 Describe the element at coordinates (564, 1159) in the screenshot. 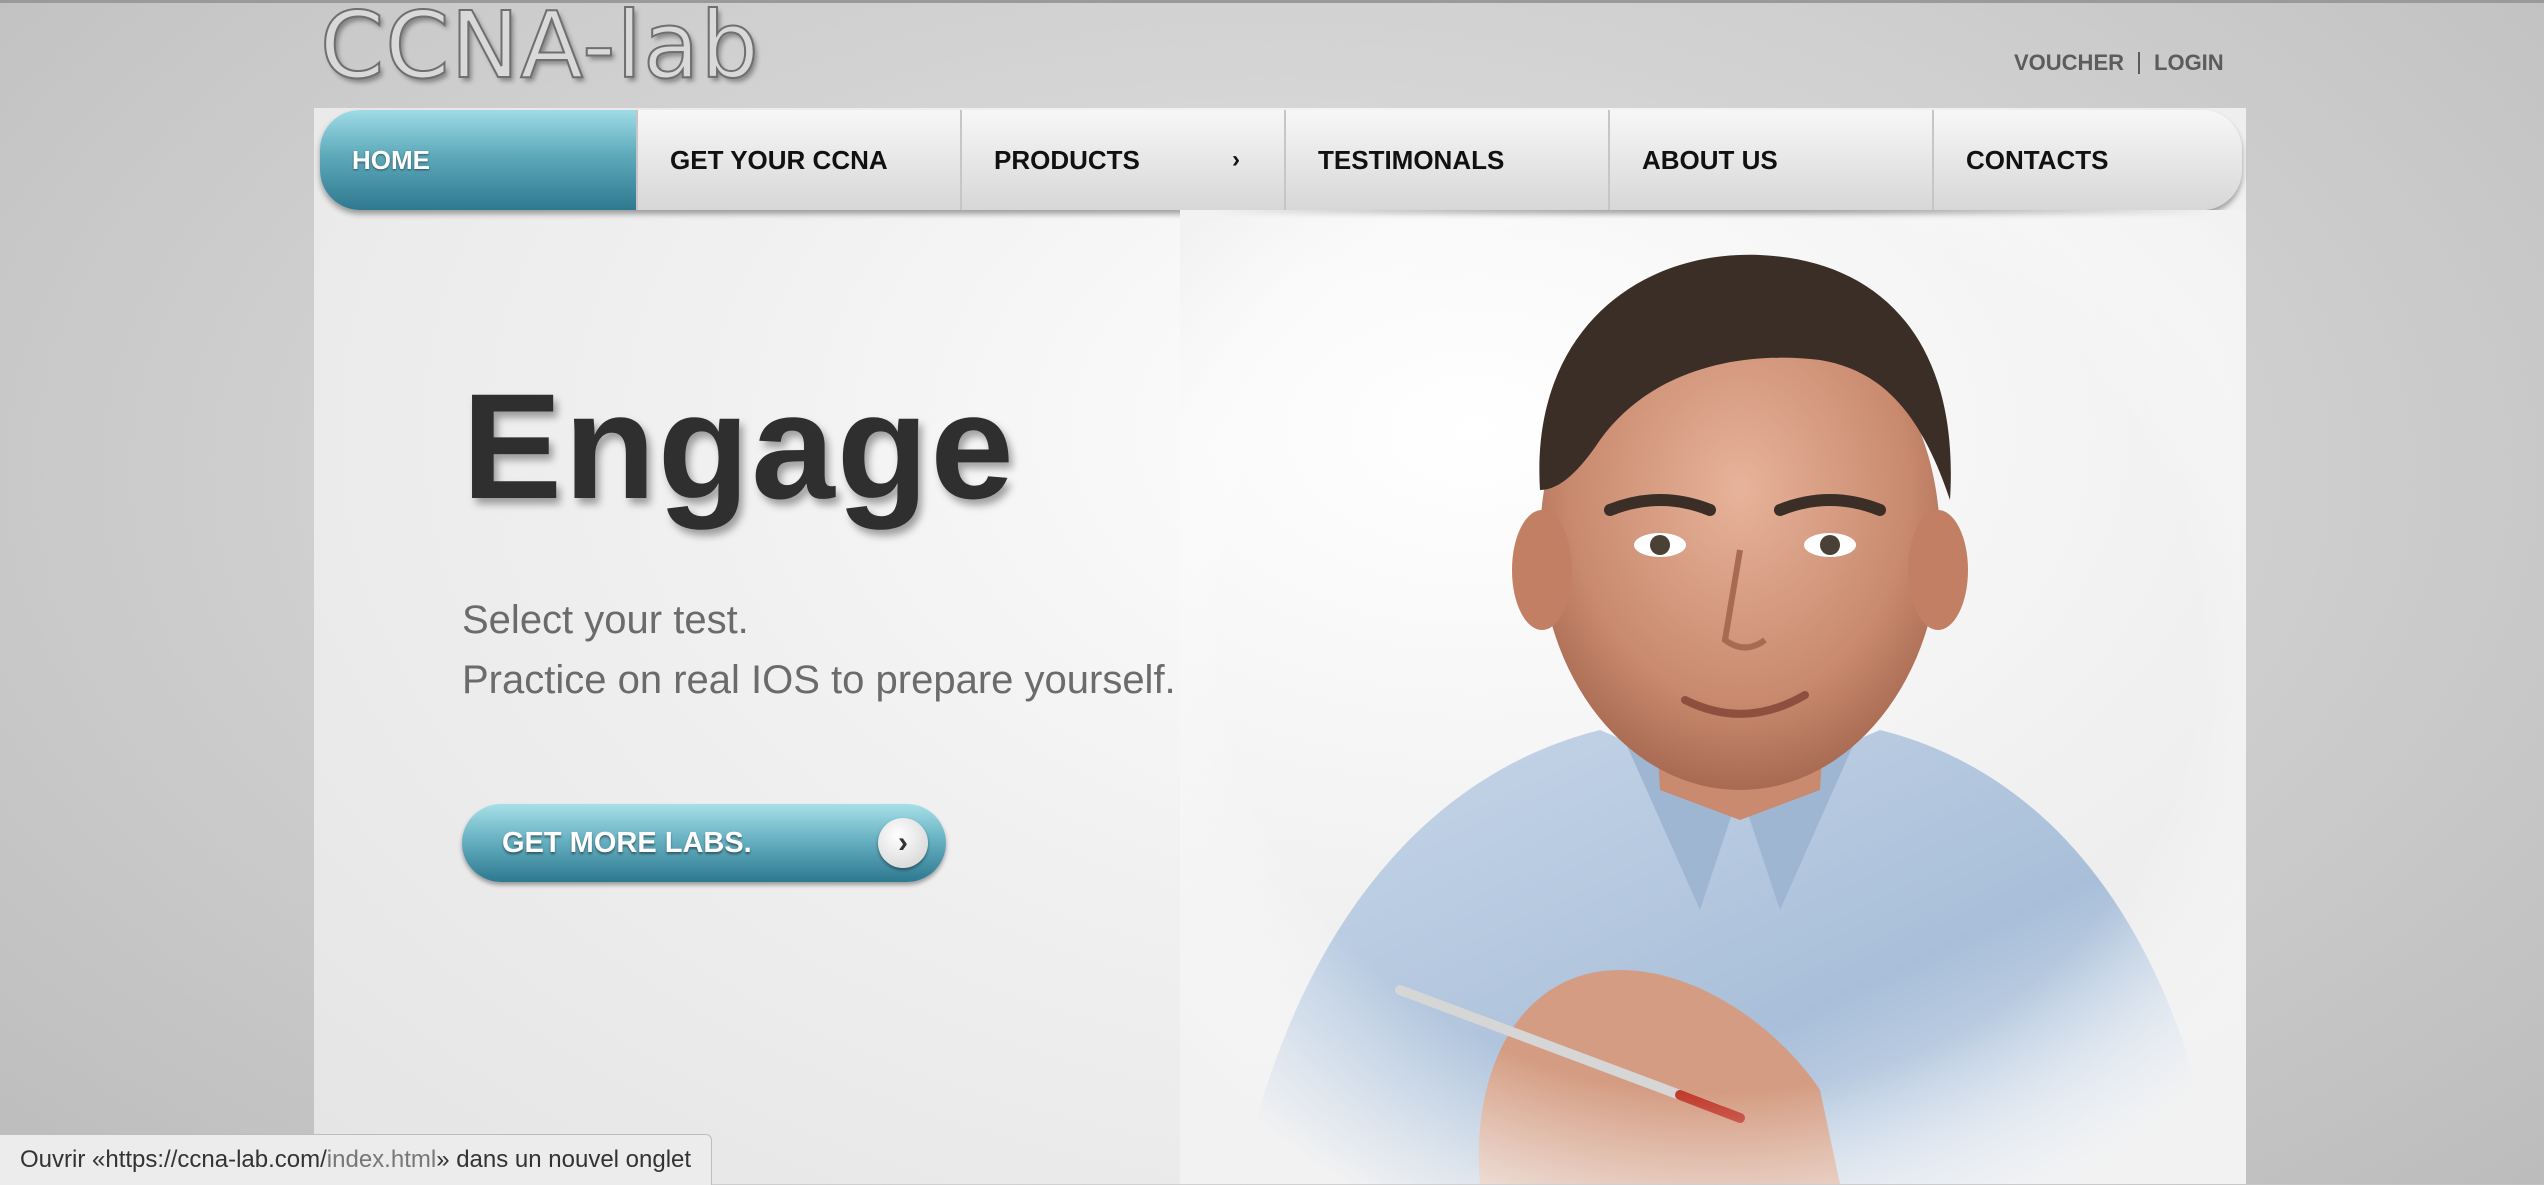

I see `status-suffix: » dans un nouvel onglet` at that location.